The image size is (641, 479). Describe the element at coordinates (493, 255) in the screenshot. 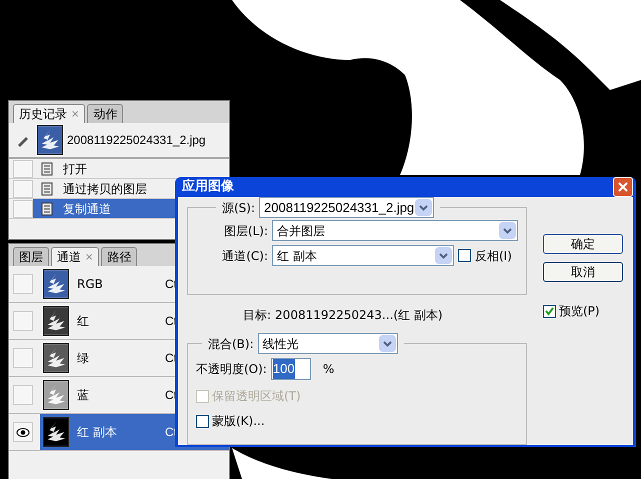

I see `invert-label: 反相(I)` at that location.